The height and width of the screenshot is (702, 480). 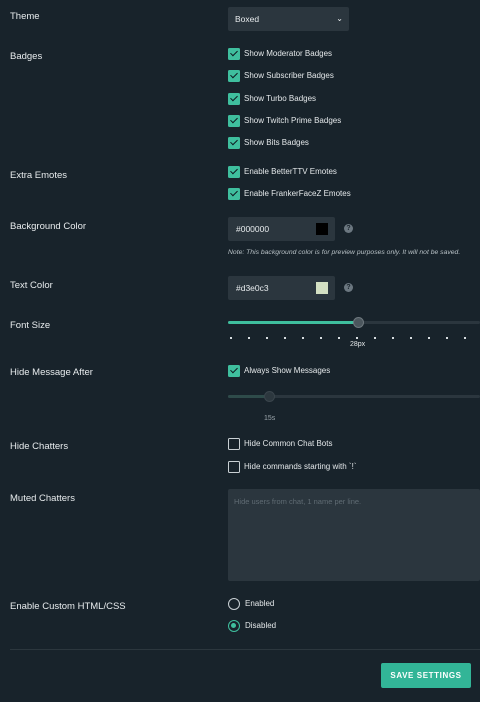 What do you see at coordinates (287, 370) in the screenshot?
I see `checkbox-label: Always Show Messages` at bounding box center [287, 370].